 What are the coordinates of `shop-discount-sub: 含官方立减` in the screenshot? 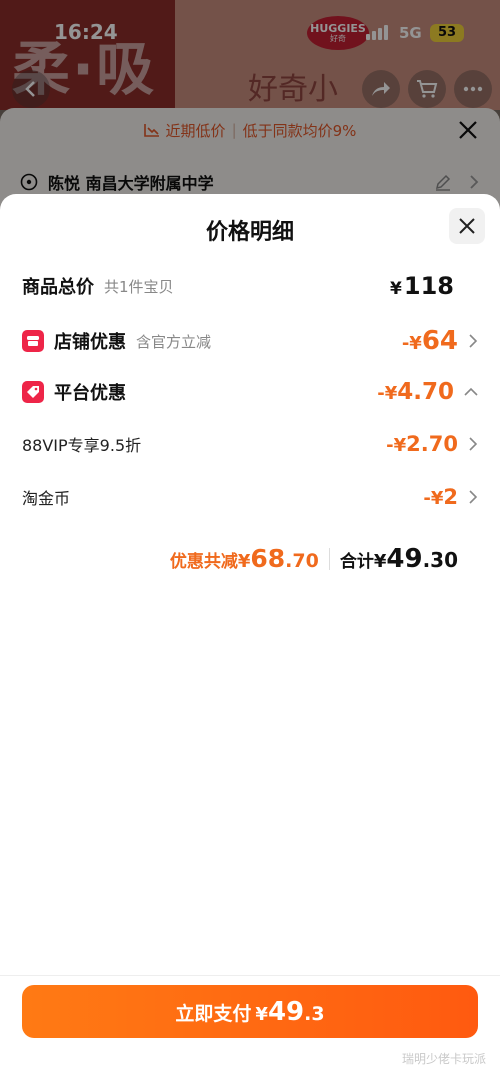 It's located at (174, 341).